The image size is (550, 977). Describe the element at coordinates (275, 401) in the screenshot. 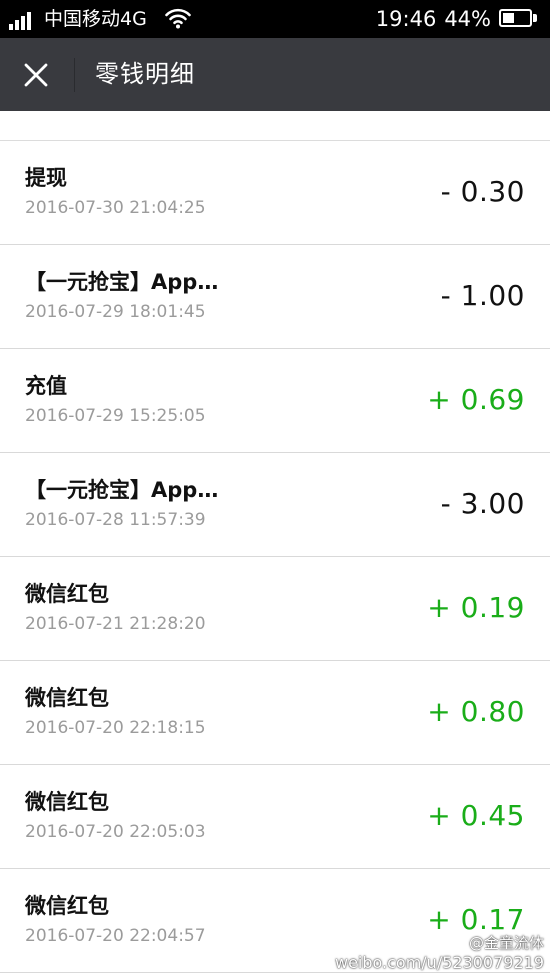

I see `transaction-row: 充值 2016-07-29 15:25:05 + 0.69` at that location.